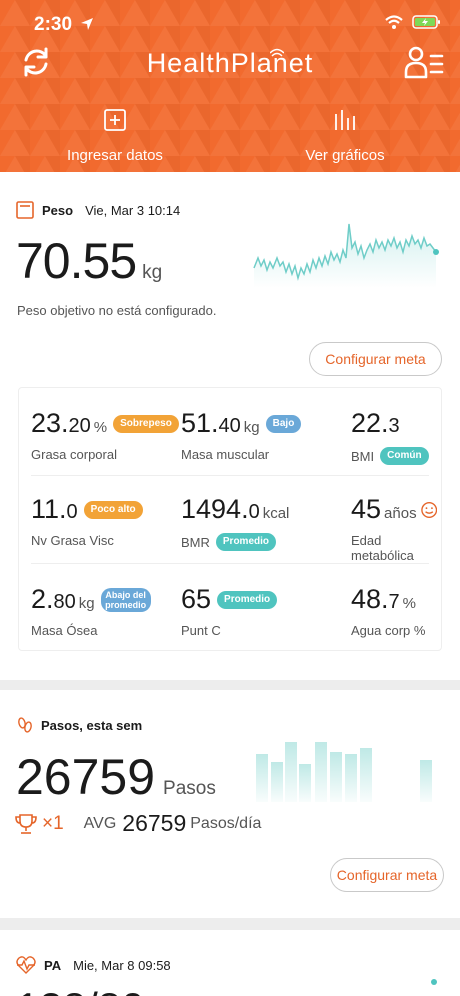 Image resolution: width=460 pixels, height=996 pixels. Describe the element at coordinates (58, 210) in the screenshot. I see `weight-label: Peso` at that location.